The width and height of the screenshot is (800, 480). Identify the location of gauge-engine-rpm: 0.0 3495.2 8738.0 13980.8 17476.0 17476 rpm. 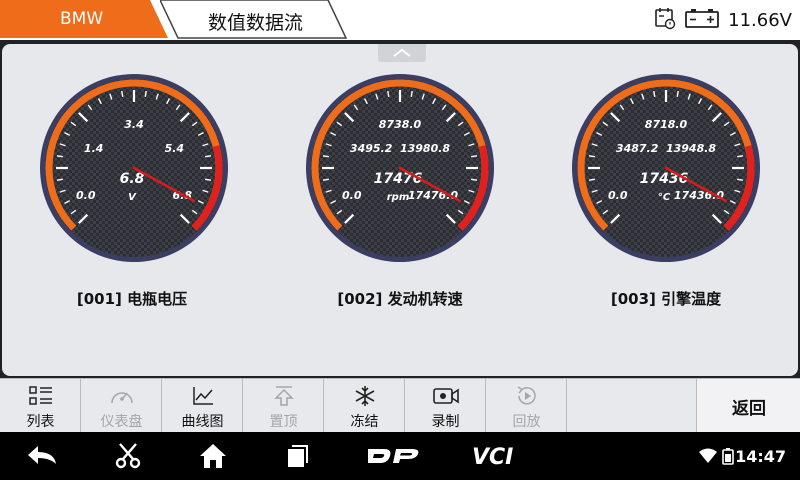
(400, 174).